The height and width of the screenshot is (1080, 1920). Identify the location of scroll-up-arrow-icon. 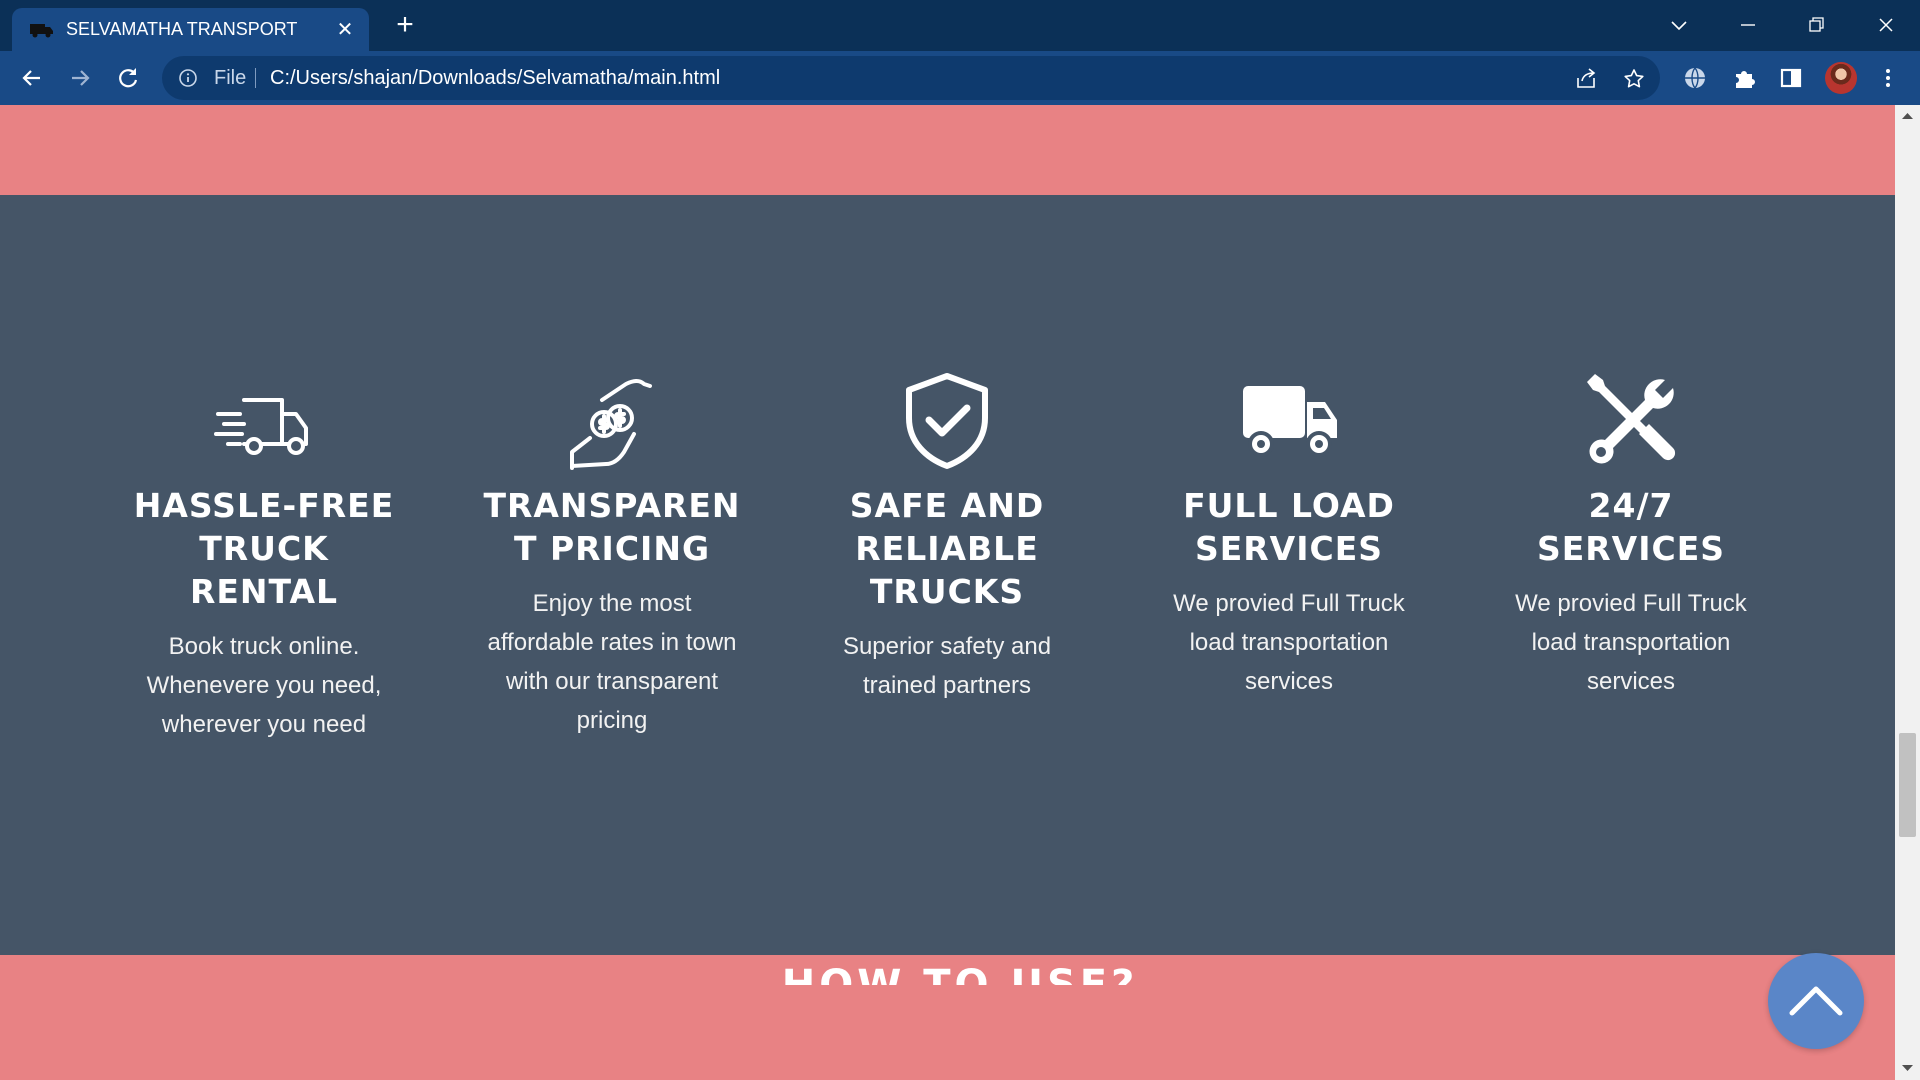
(1907, 116).